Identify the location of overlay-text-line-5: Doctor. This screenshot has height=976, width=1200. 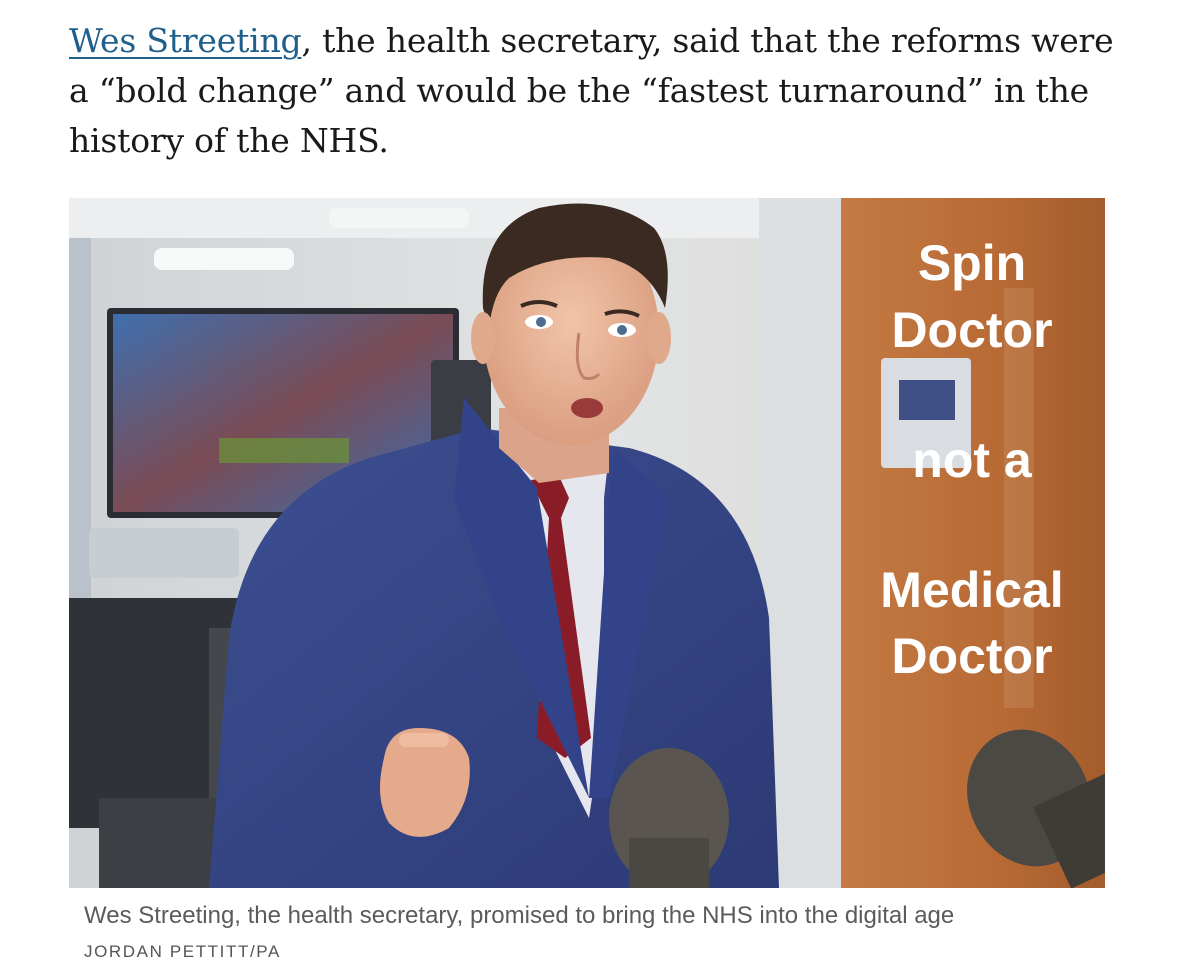
(971, 656).